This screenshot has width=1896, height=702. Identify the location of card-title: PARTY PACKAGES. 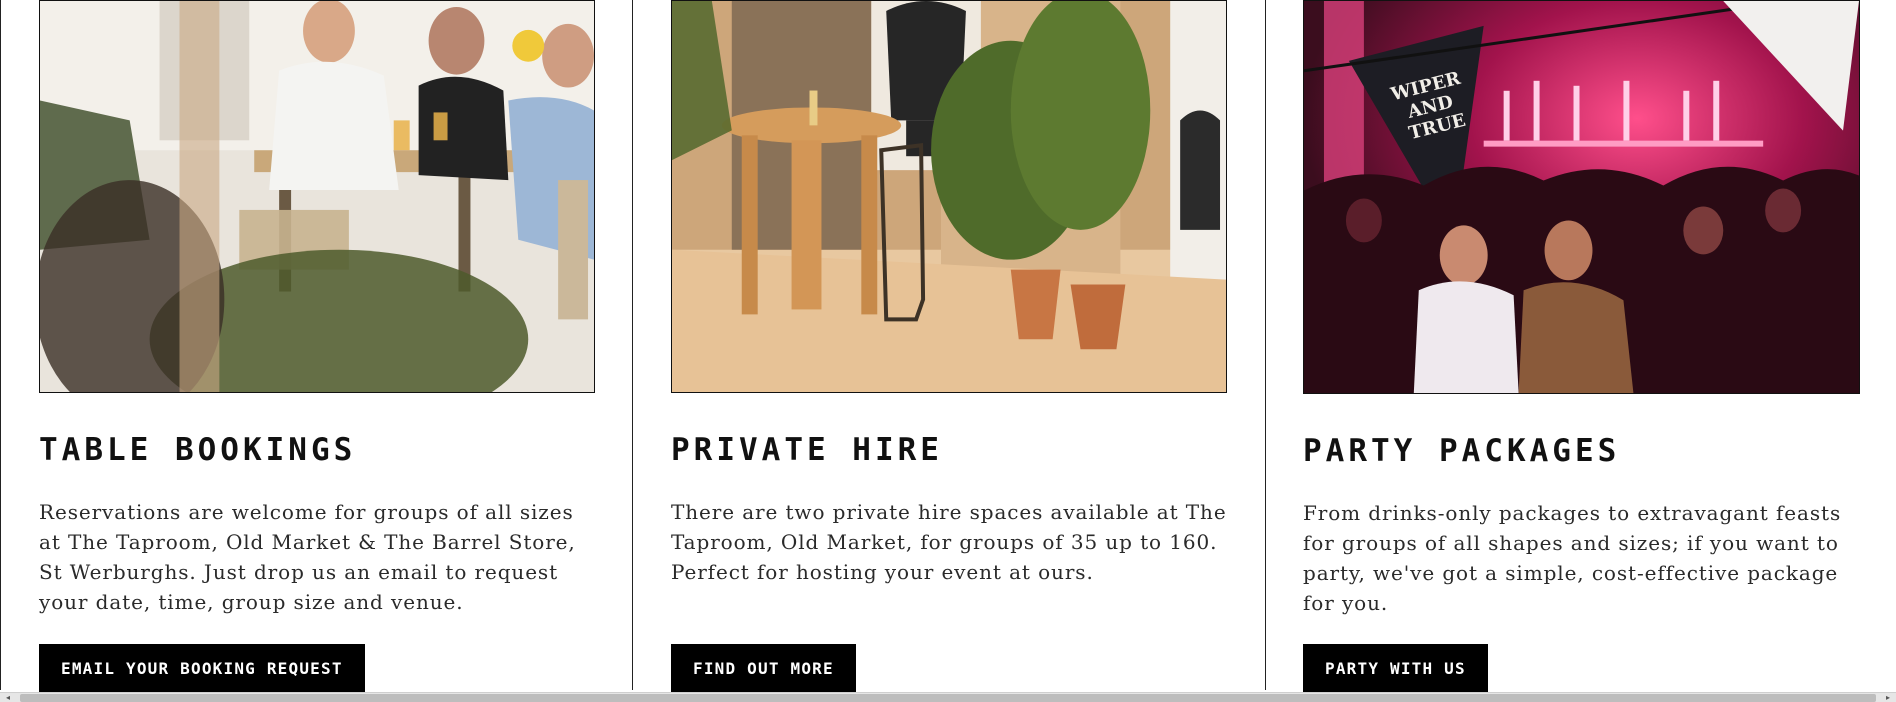
(1462, 451).